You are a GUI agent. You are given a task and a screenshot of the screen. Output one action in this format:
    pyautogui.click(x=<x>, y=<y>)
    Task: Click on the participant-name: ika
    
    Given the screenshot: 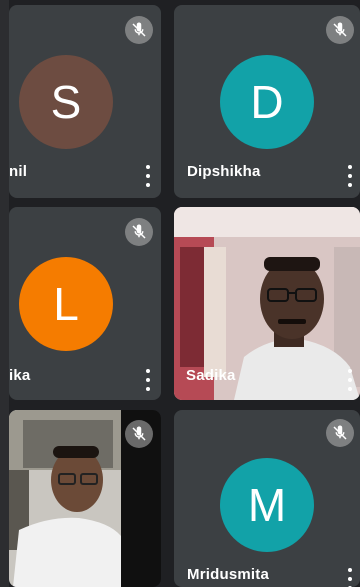 What is the action you would take?
    pyautogui.click(x=20, y=375)
    